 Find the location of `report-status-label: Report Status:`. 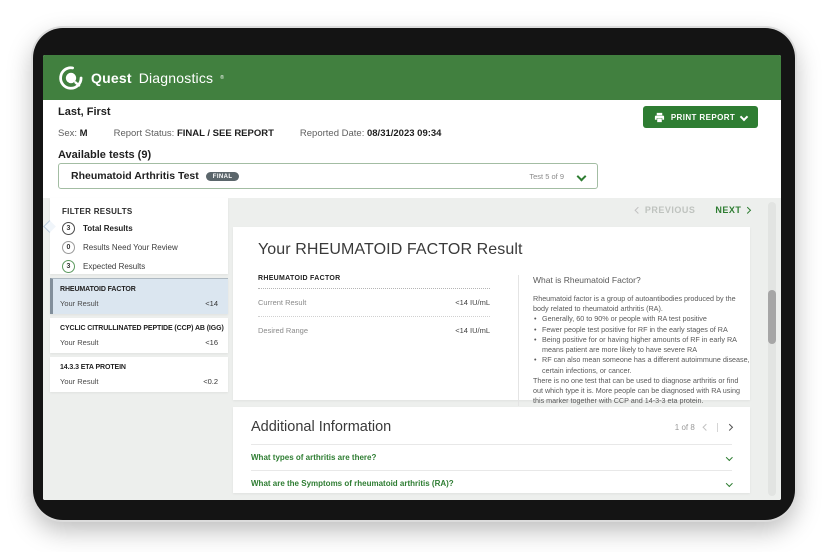

report-status-label: Report Status: is located at coordinates (144, 133).